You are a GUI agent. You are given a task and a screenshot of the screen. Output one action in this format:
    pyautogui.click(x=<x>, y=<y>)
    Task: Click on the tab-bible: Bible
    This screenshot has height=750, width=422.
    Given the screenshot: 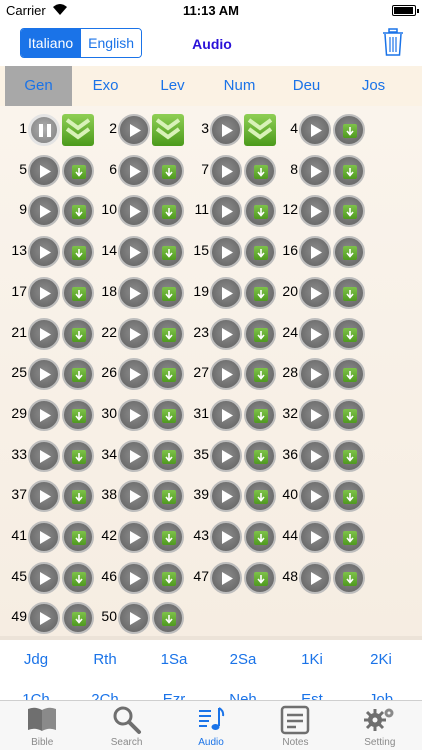 What is the action you would take?
    pyautogui.click(x=42, y=725)
    